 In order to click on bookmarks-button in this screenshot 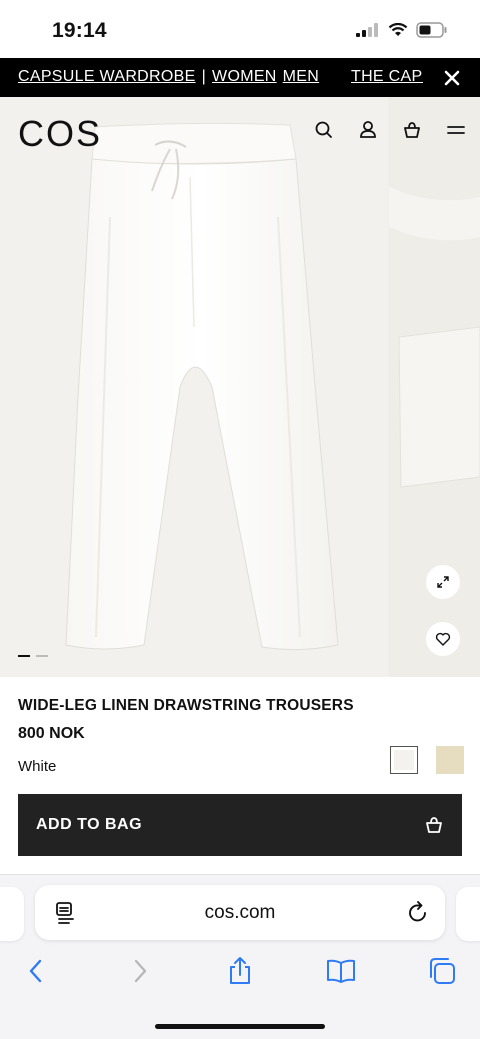, I will do `click(341, 971)`.